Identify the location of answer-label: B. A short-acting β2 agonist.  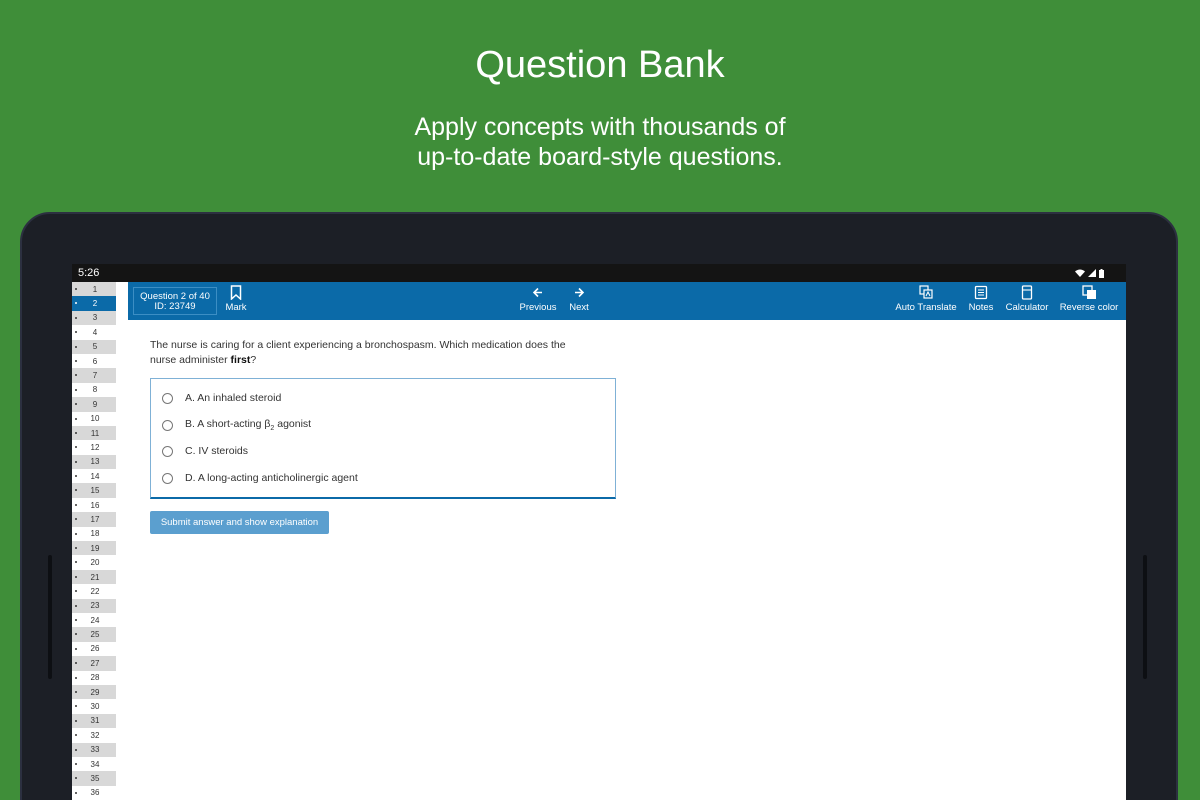
(248, 425).